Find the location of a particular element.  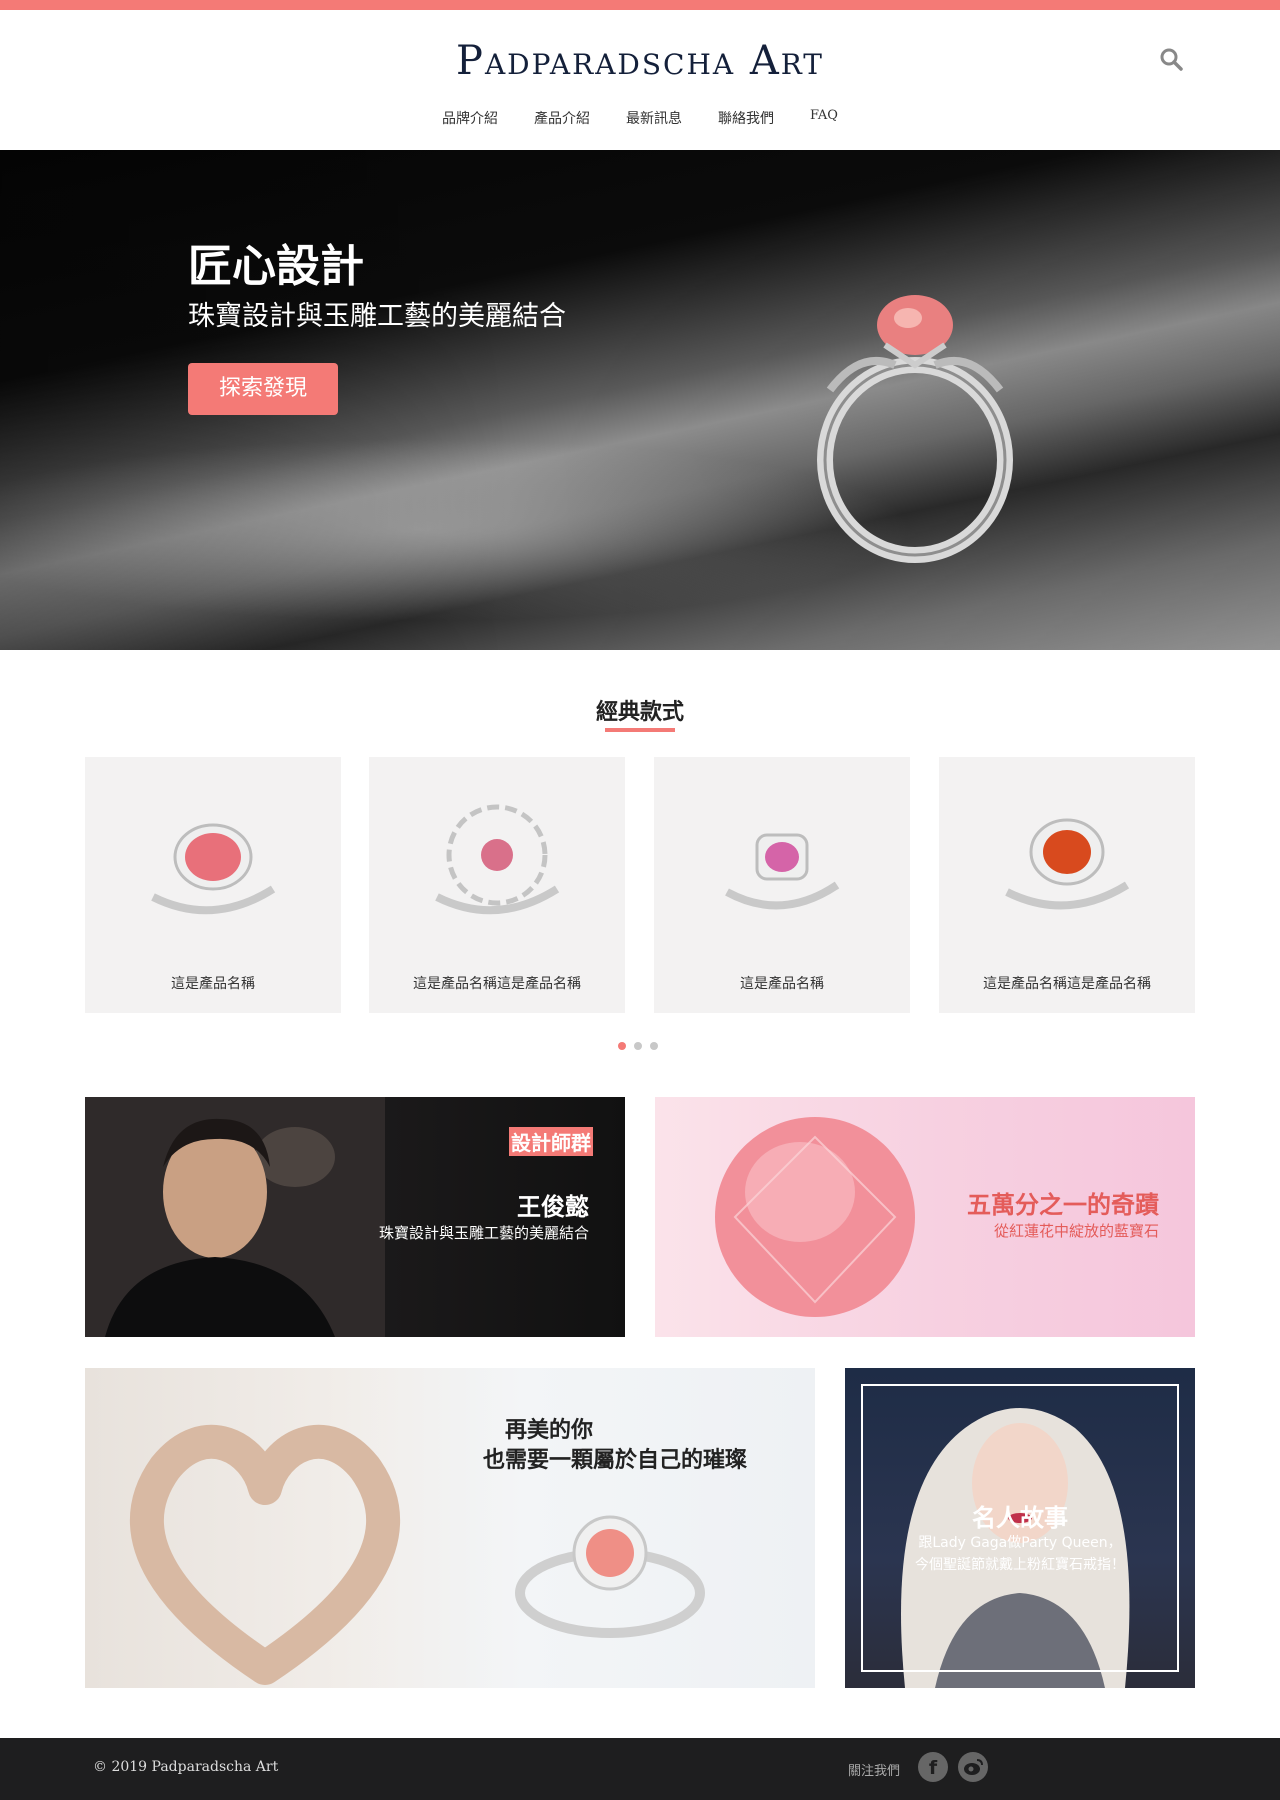

nav-contact: 聯絡我們 is located at coordinates (746, 118).